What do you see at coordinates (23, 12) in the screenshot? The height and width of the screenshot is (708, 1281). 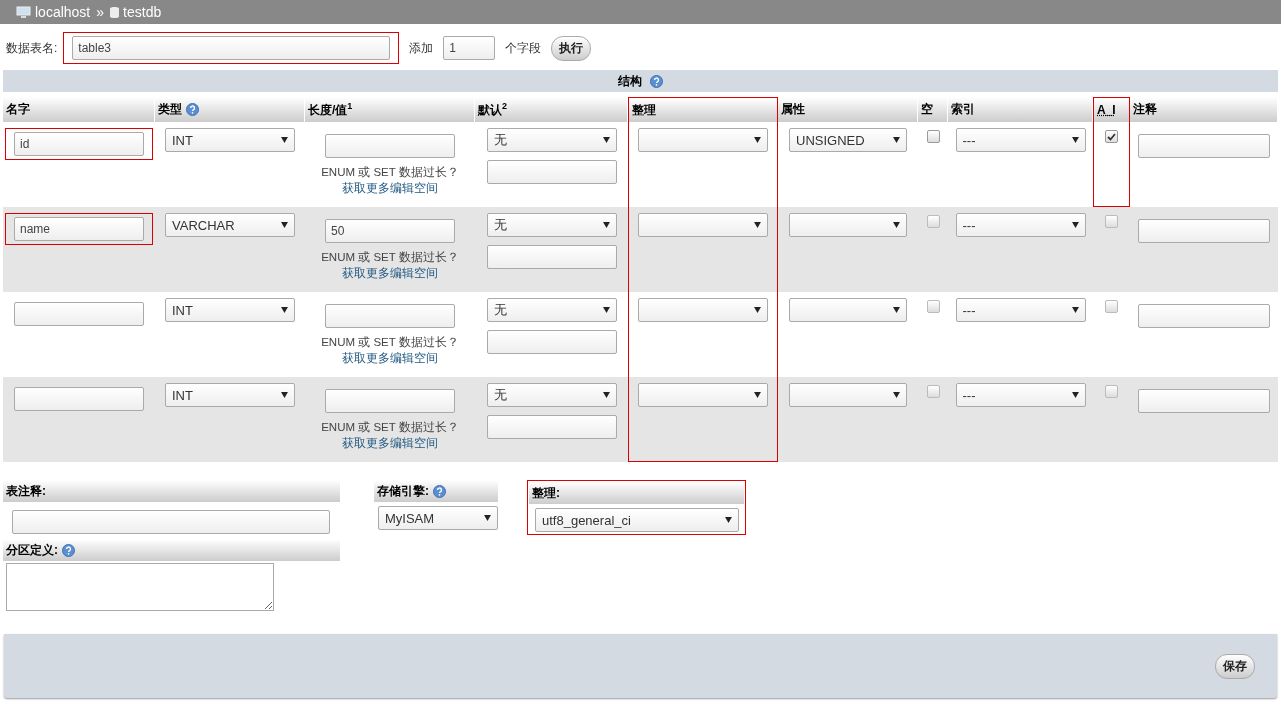 I see `monitor-icon` at bounding box center [23, 12].